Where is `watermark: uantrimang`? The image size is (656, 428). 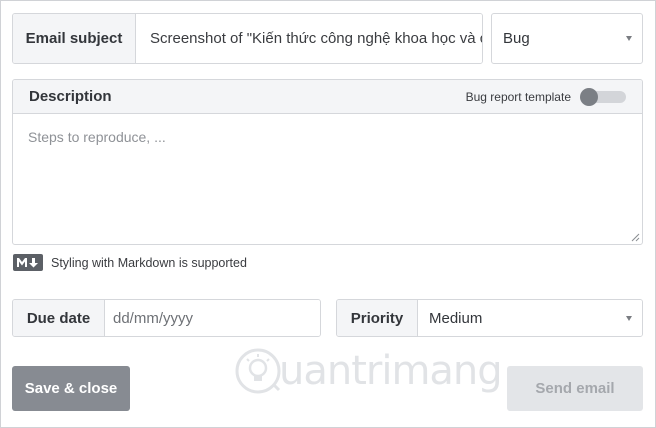
watermark: uantrimang is located at coordinates (368, 371).